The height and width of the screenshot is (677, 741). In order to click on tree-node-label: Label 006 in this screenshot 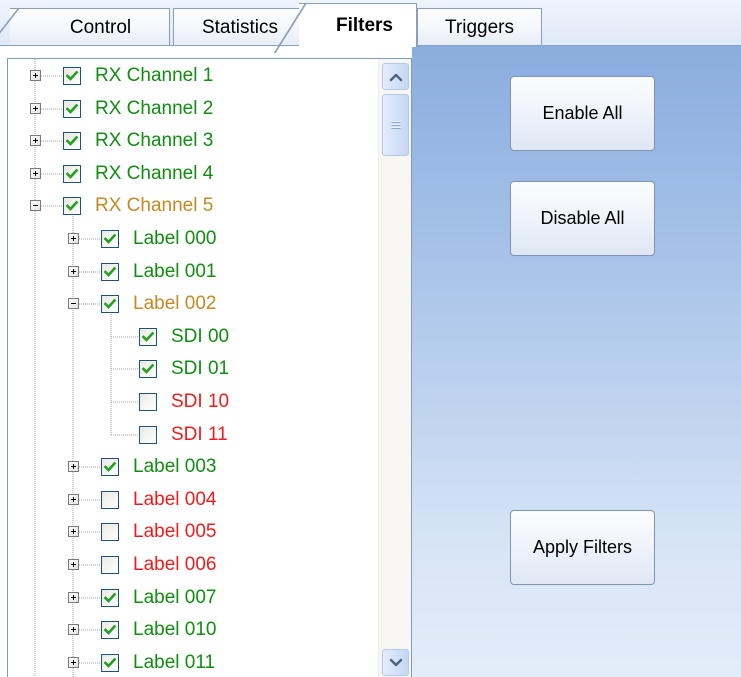, I will do `click(175, 564)`.